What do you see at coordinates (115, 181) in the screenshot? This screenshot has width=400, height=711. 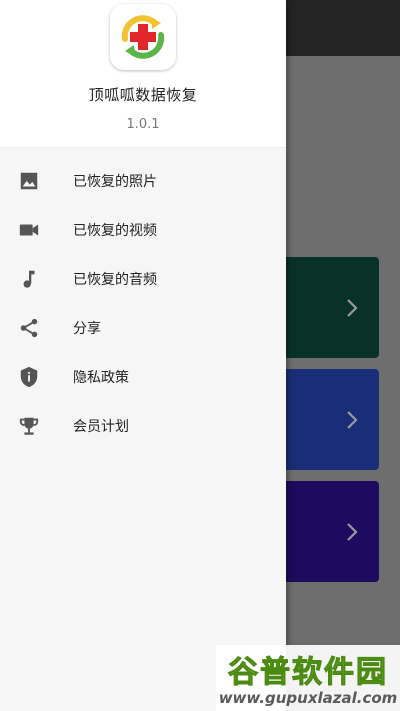 I see `menu-item-label: 已恢复的照片` at bounding box center [115, 181].